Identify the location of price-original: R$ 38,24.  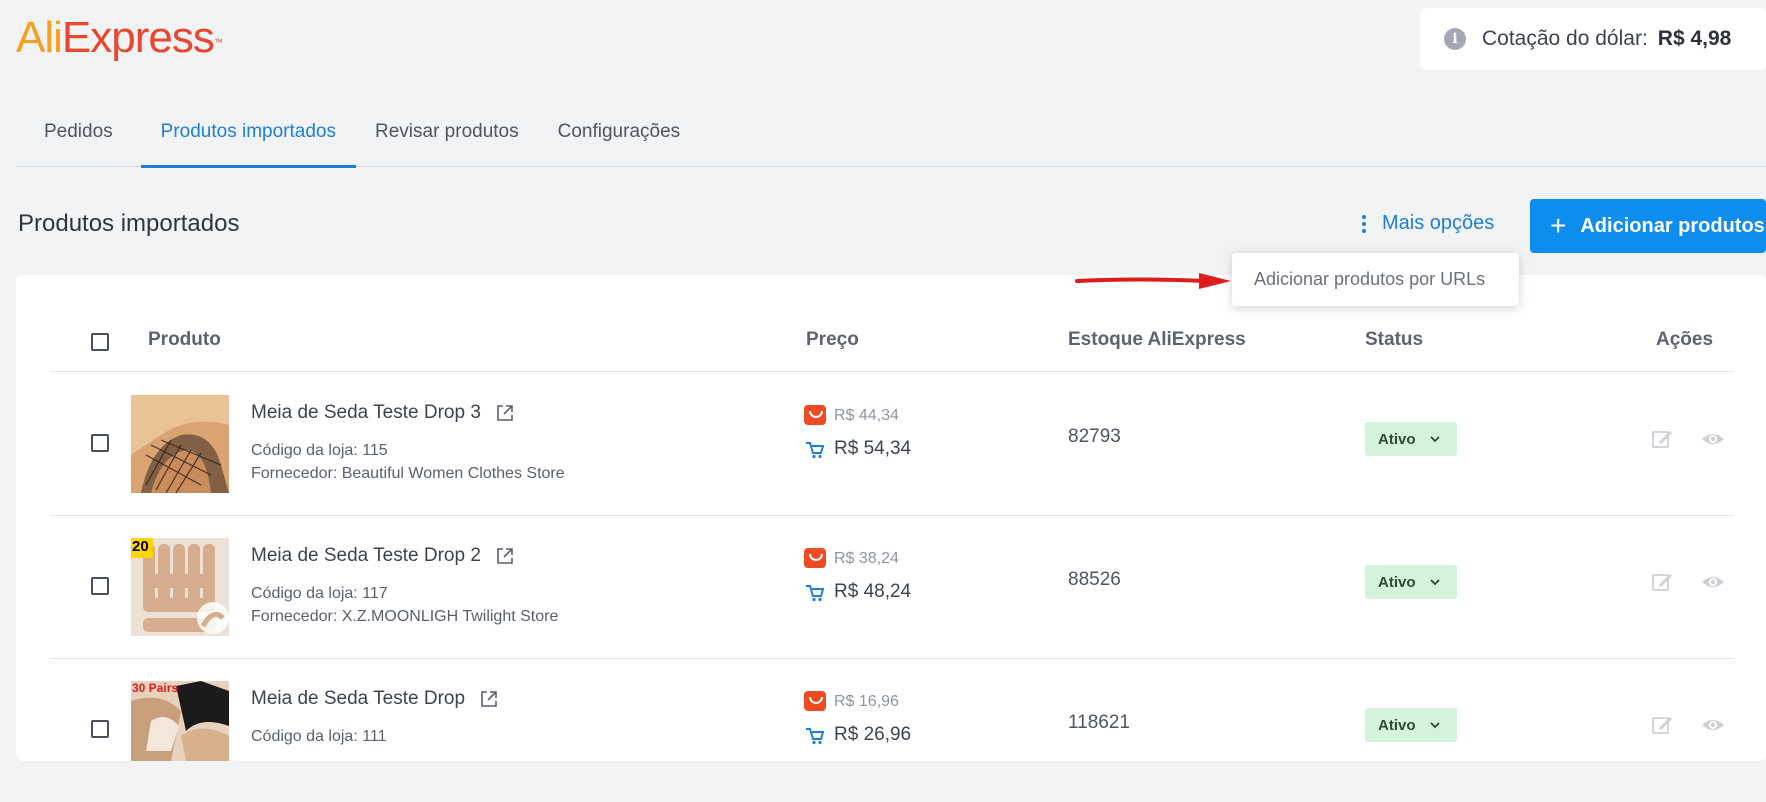
(866, 558).